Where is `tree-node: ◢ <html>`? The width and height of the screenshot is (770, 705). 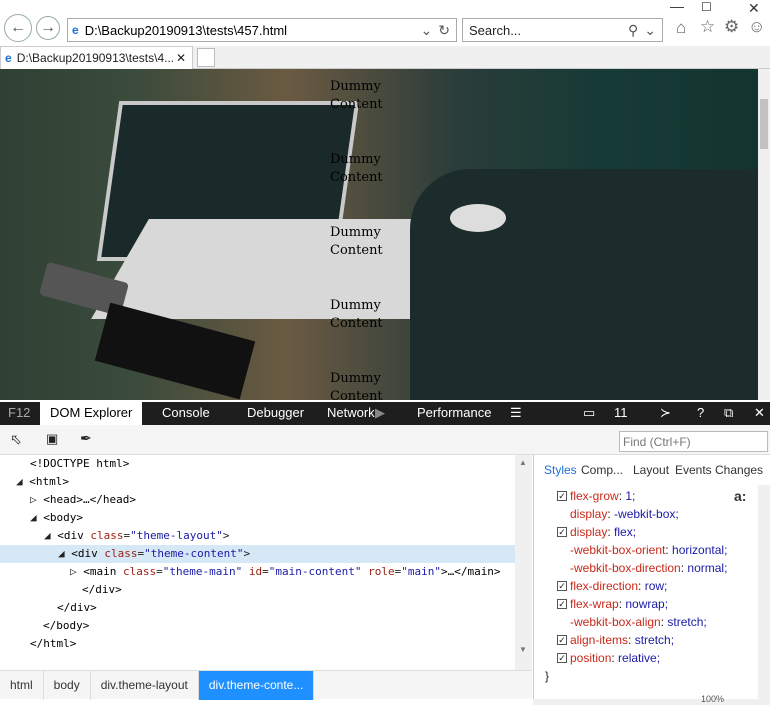
tree-node: ◢ <html> is located at coordinates (42, 482).